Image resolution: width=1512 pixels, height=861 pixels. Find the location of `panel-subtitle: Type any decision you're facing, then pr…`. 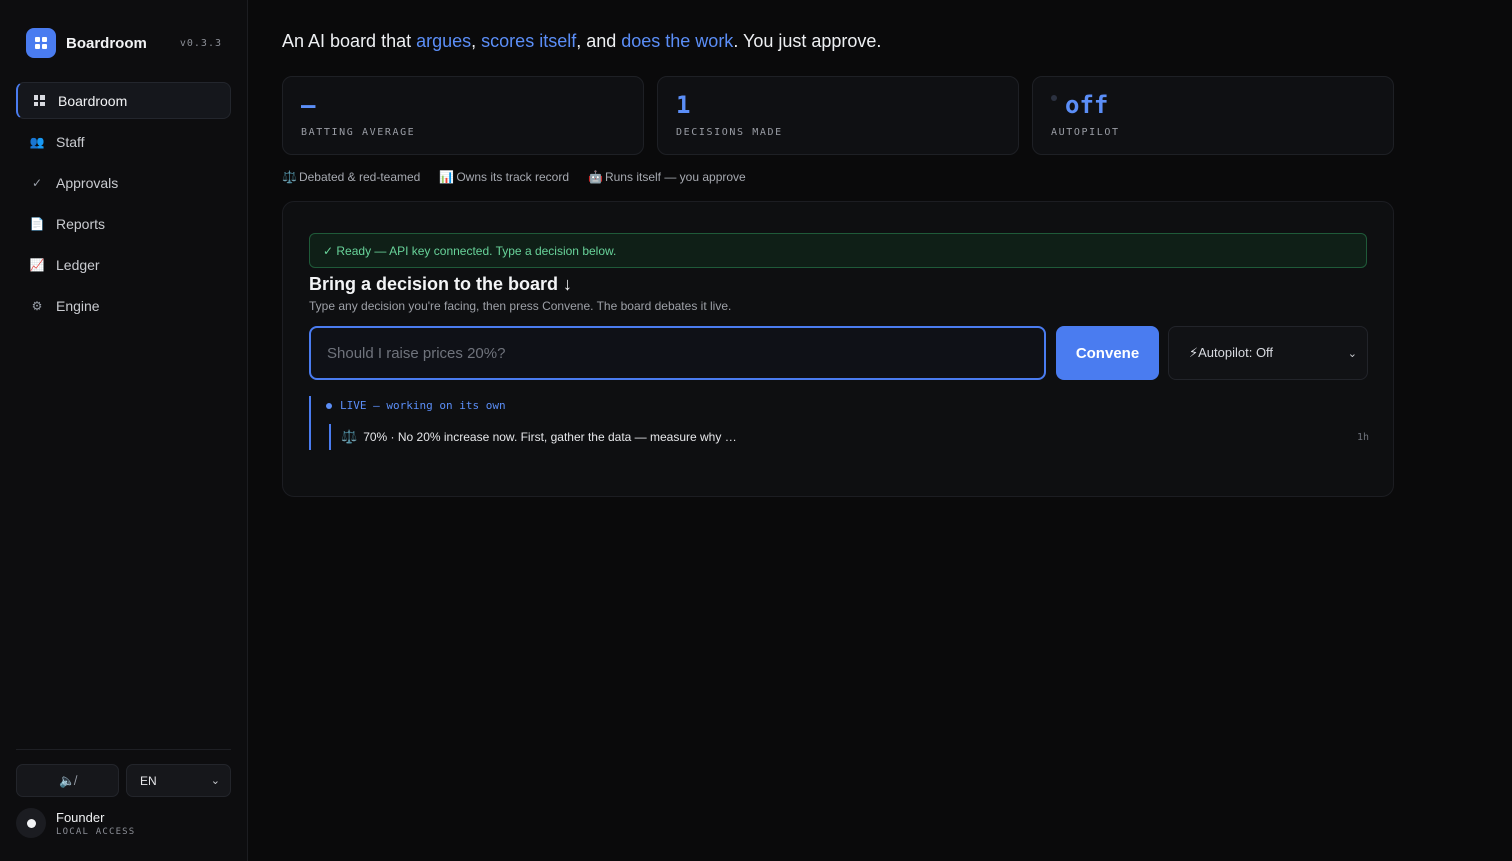

panel-subtitle: Type any decision you're facing, then pr… is located at coordinates (520, 306).